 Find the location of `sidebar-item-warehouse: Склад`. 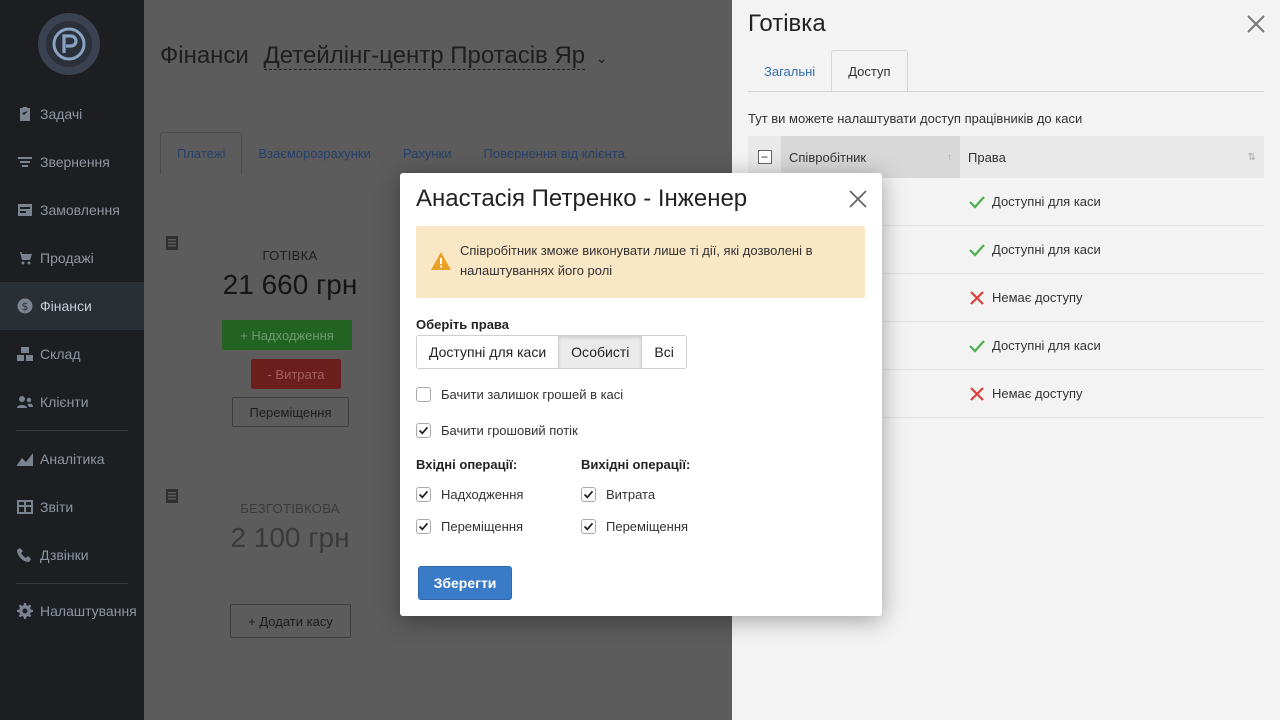

sidebar-item-warehouse: Склад is located at coordinates (72, 354).